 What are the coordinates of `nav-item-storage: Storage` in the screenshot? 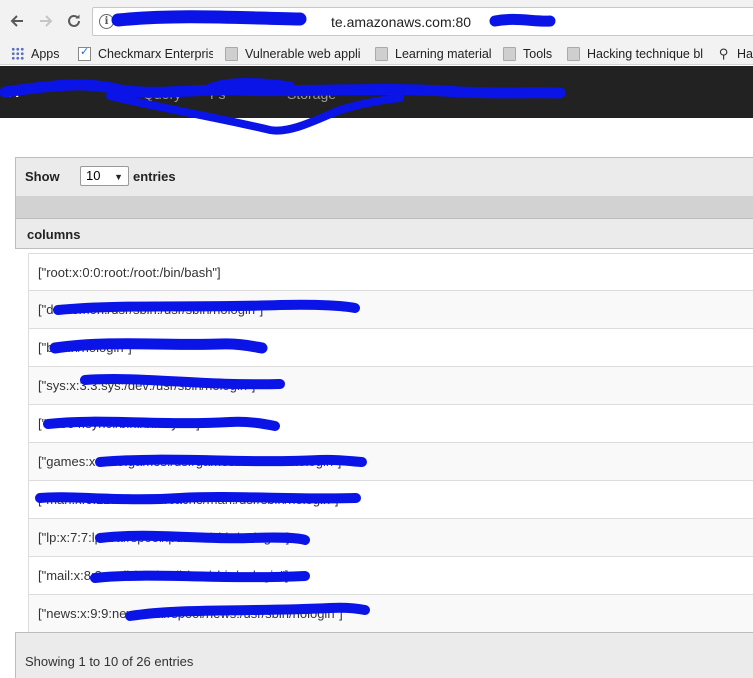 It's located at (311, 94).